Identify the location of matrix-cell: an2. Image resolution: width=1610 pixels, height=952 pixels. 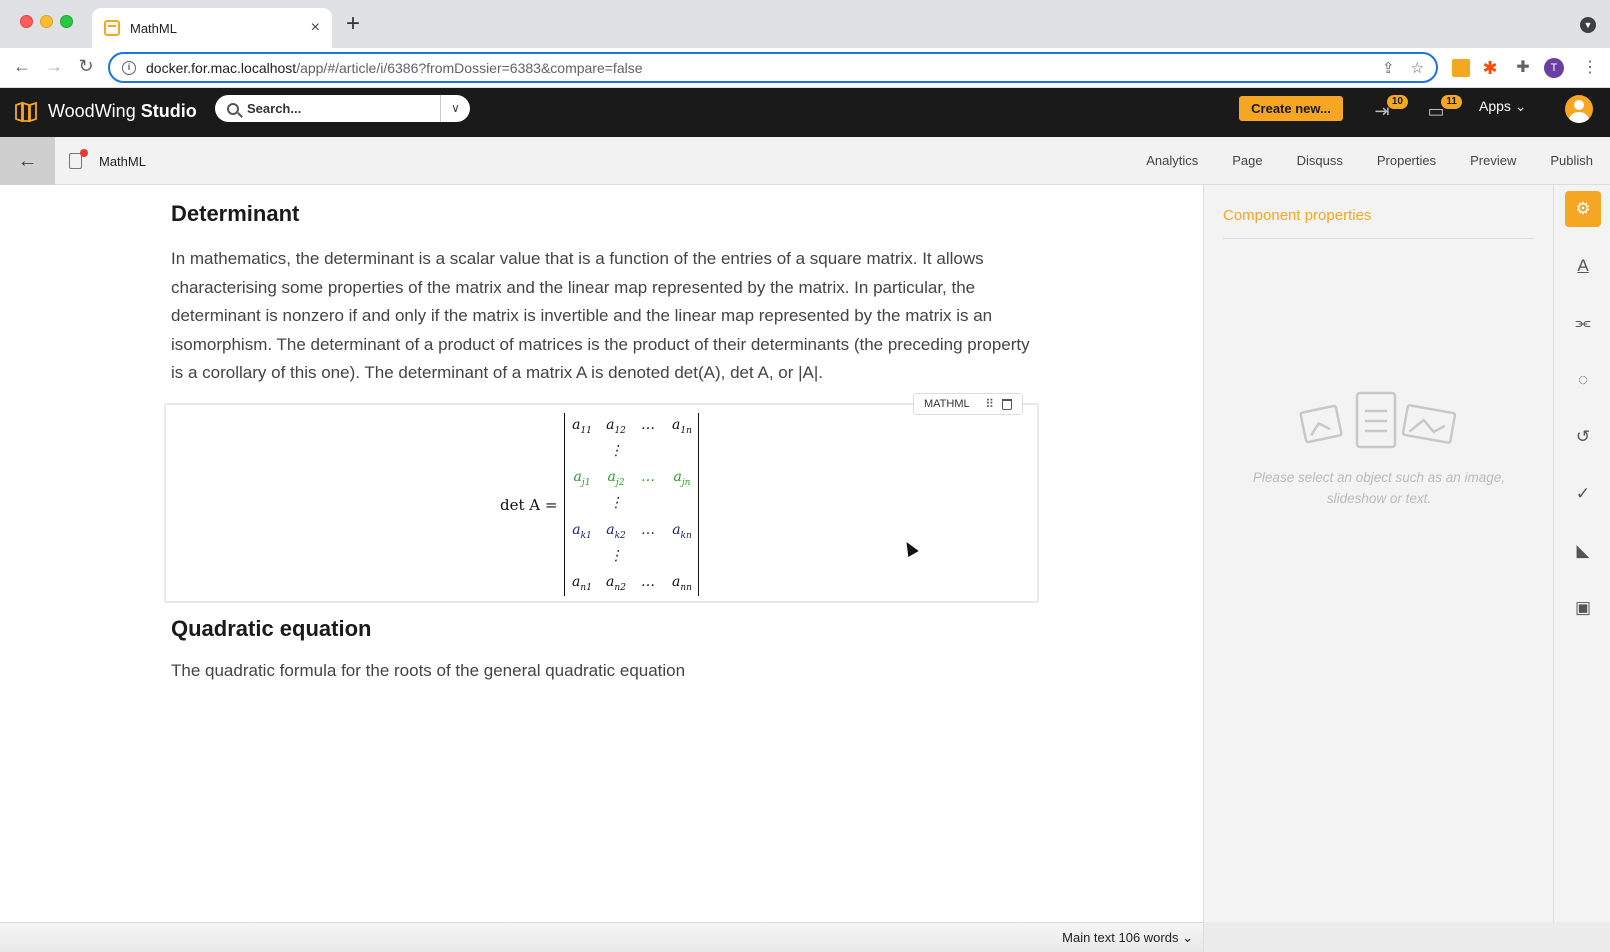
(616, 583).